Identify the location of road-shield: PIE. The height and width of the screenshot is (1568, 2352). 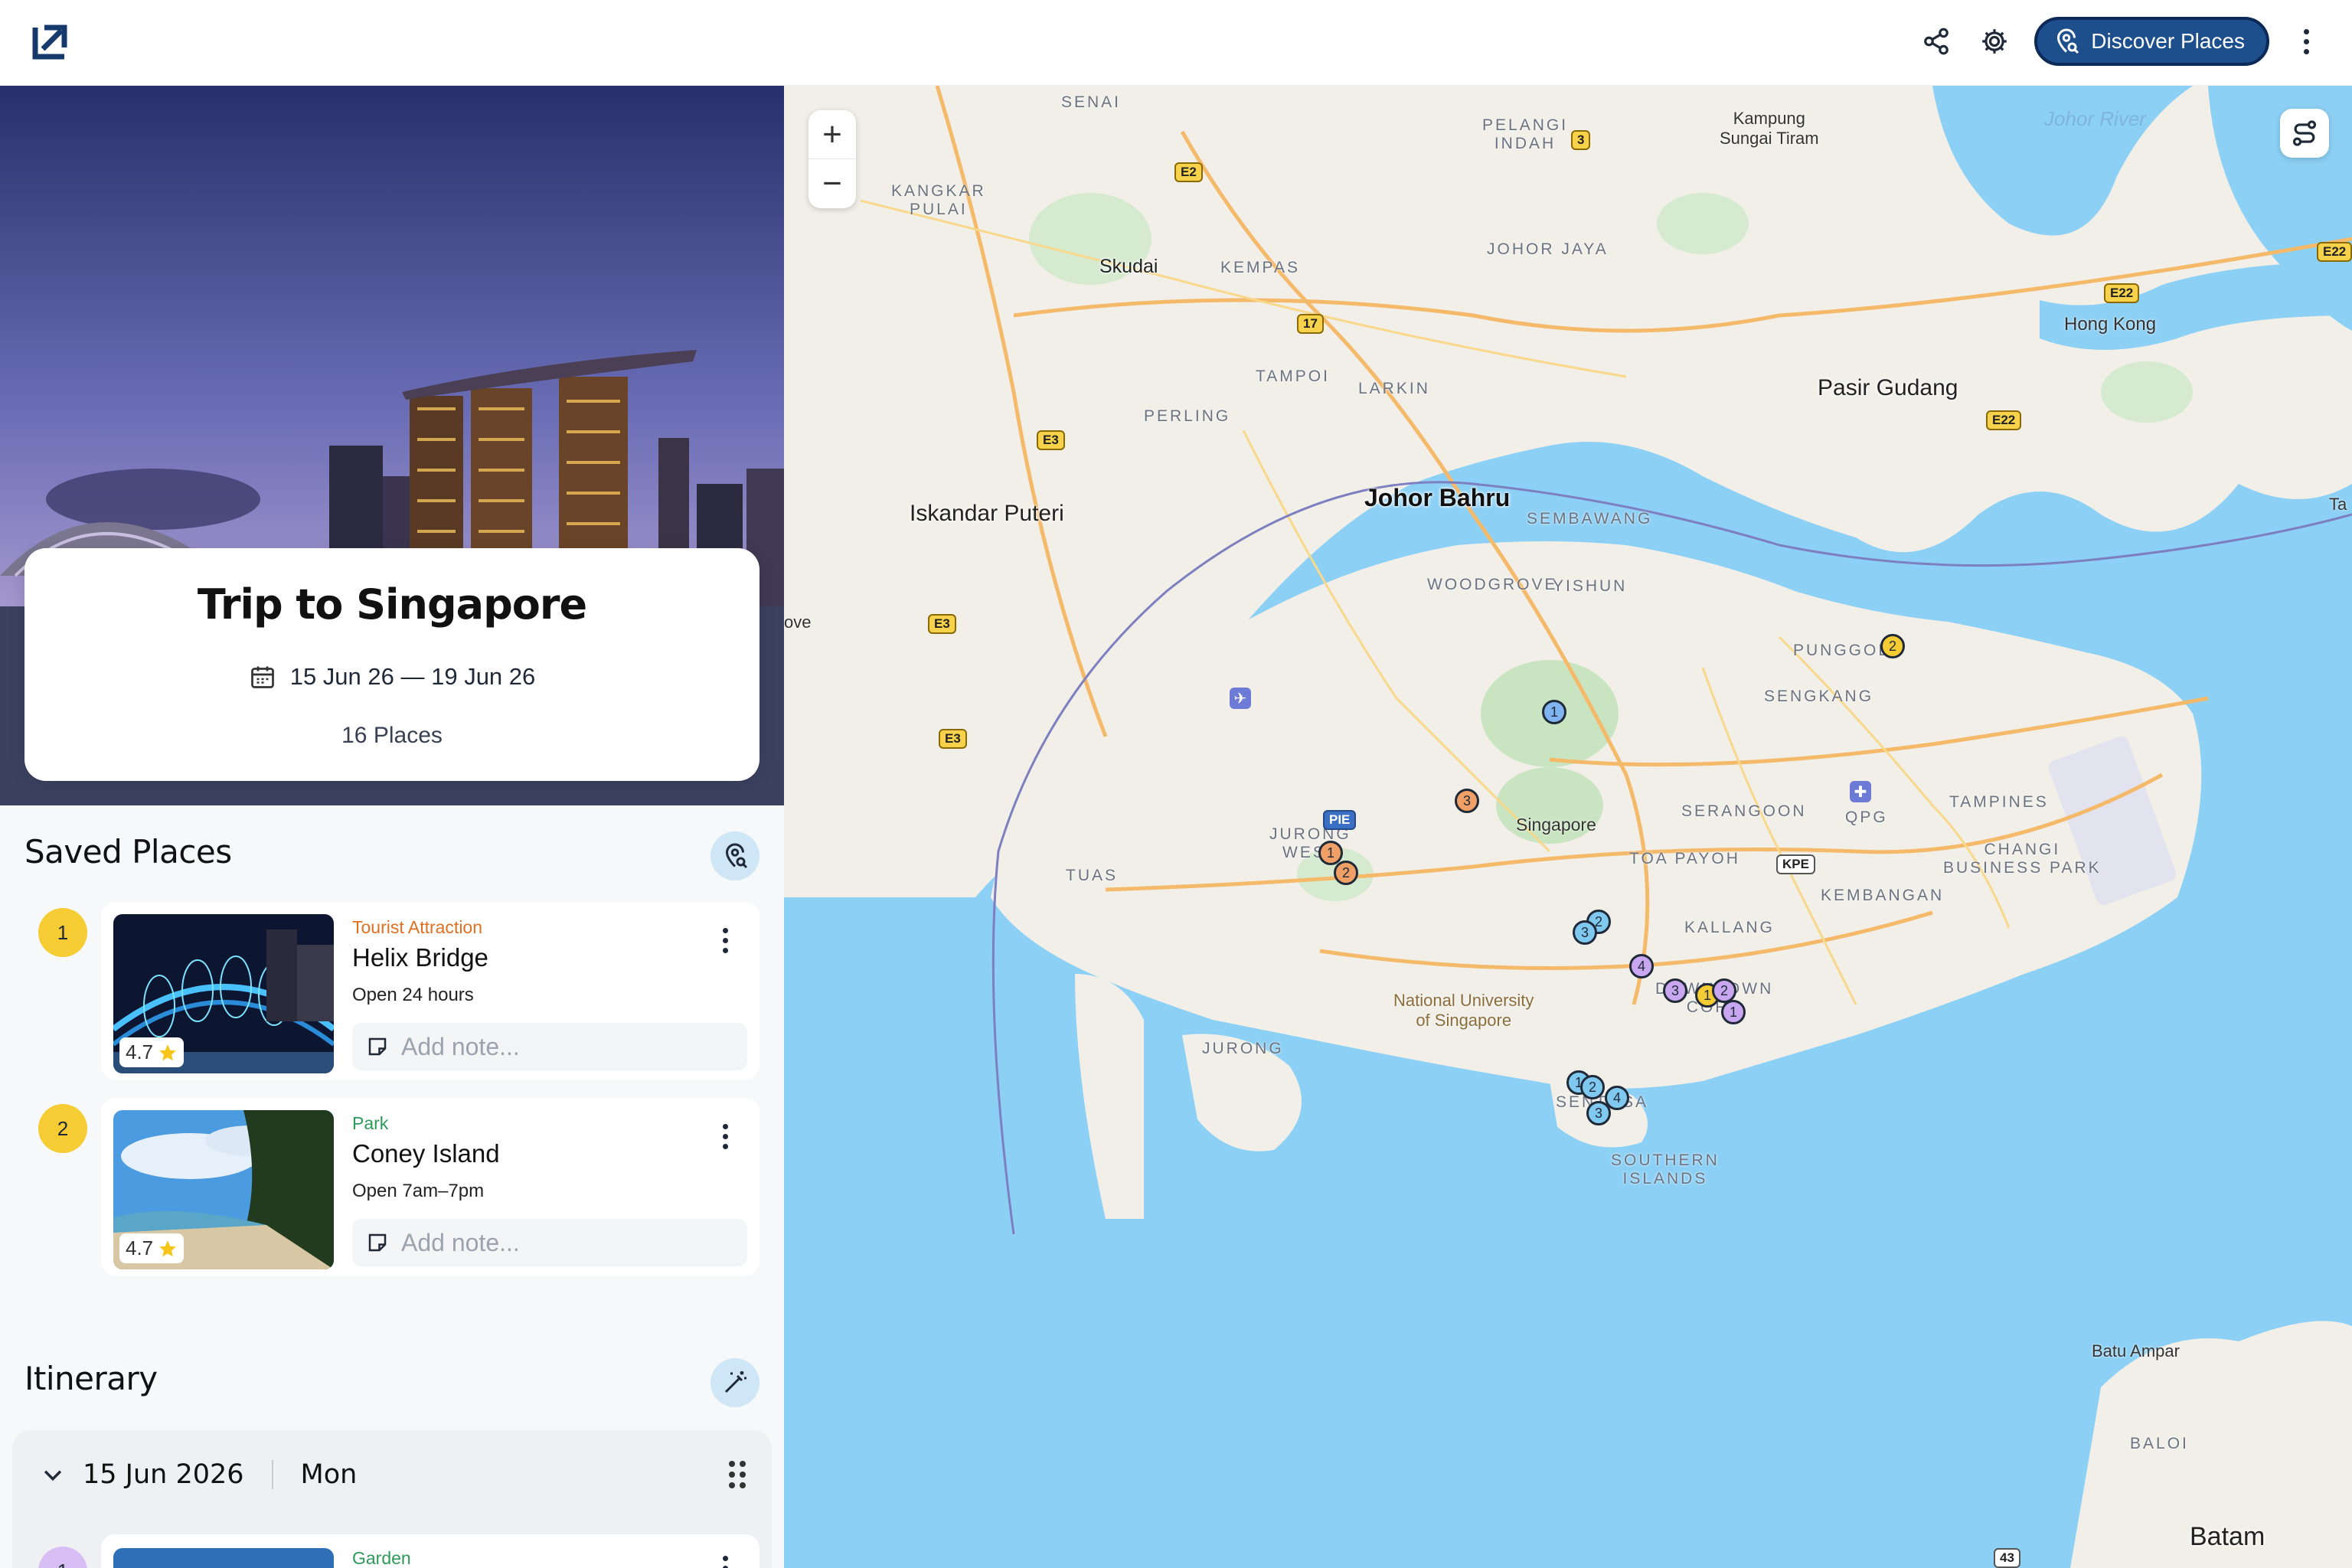
(1340, 820).